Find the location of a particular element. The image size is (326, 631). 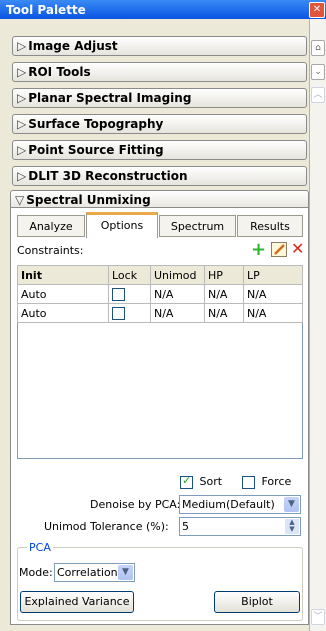

collapse-arrow-icon: ▽ is located at coordinates (20, 200).